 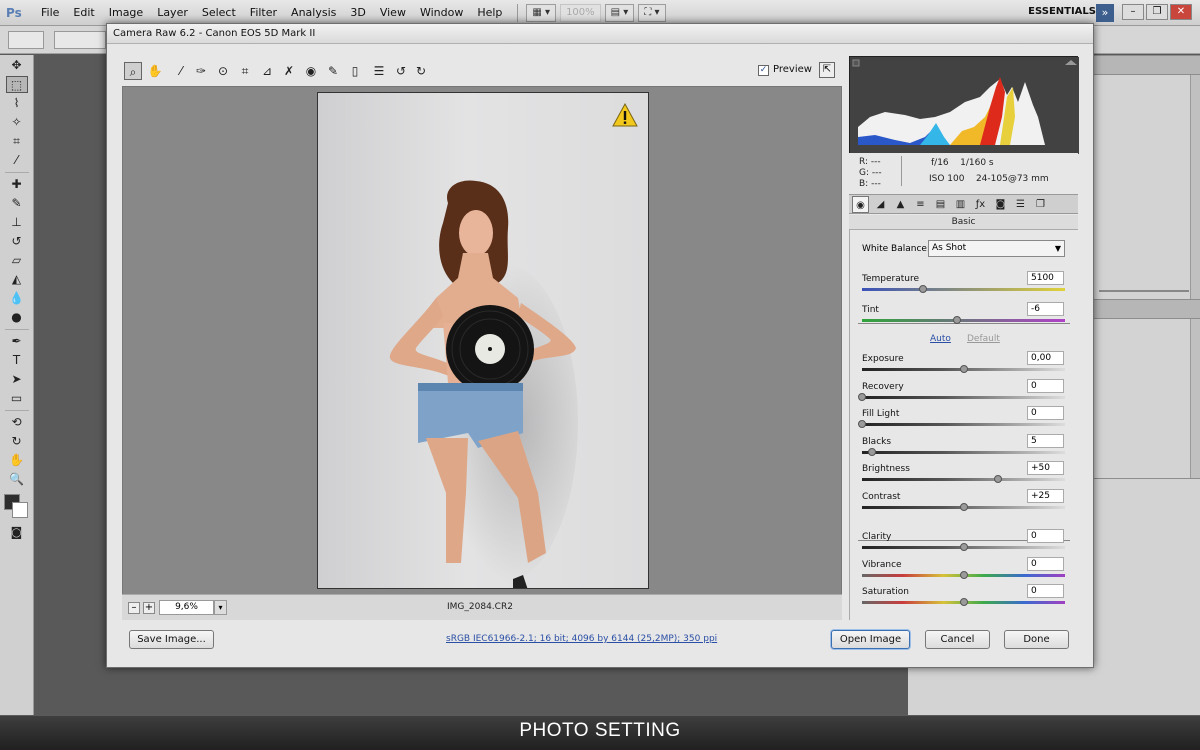 I want to click on menu-file: File, so click(x=50, y=12).